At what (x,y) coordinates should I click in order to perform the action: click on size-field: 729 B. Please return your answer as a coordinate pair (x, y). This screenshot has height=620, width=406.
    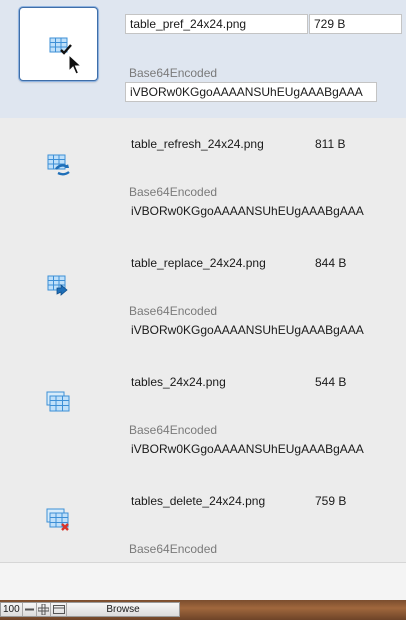
    Looking at the image, I should click on (355, 24).